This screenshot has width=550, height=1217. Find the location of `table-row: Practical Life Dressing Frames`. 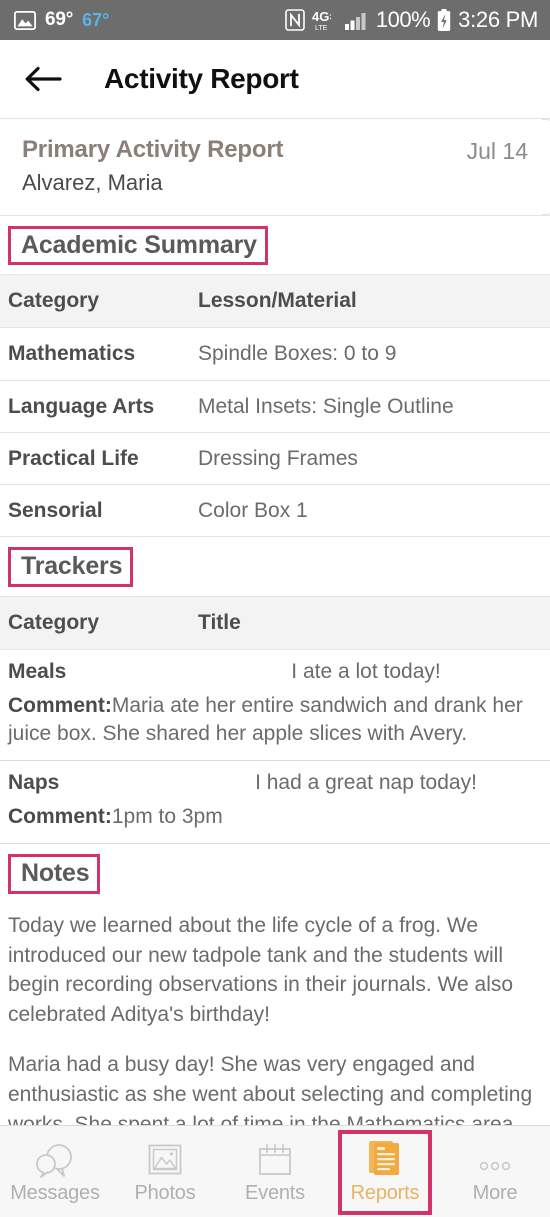

table-row: Practical Life Dressing Frames is located at coordinates (275, 459).